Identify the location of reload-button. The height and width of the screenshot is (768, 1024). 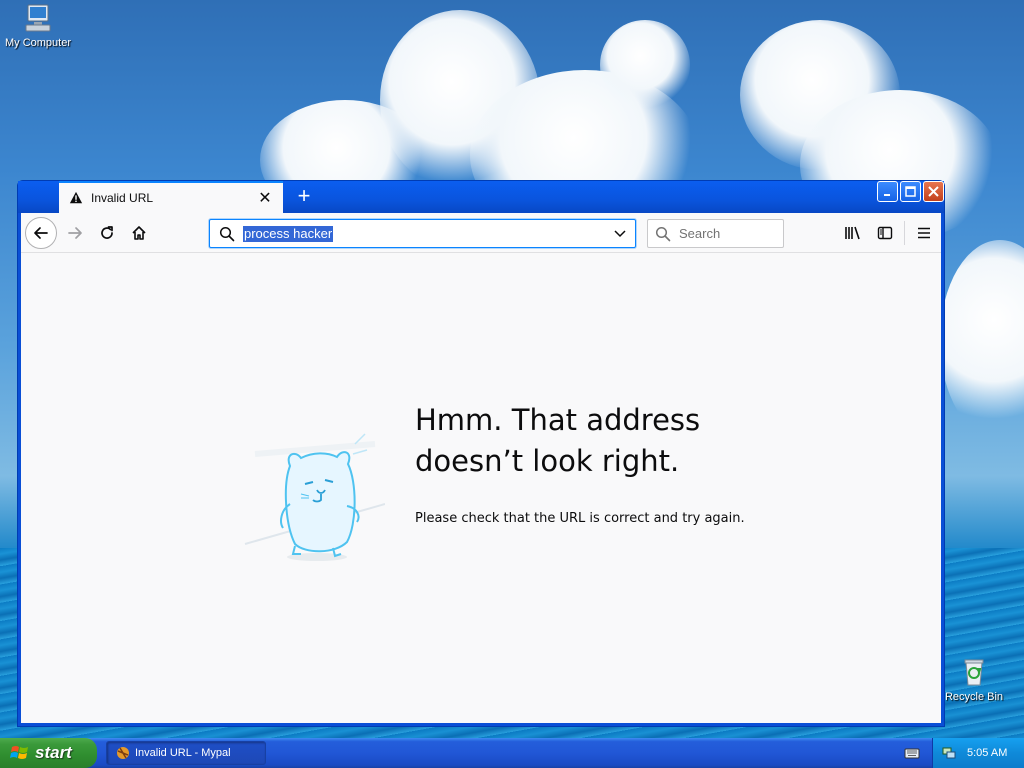
(107, 233).